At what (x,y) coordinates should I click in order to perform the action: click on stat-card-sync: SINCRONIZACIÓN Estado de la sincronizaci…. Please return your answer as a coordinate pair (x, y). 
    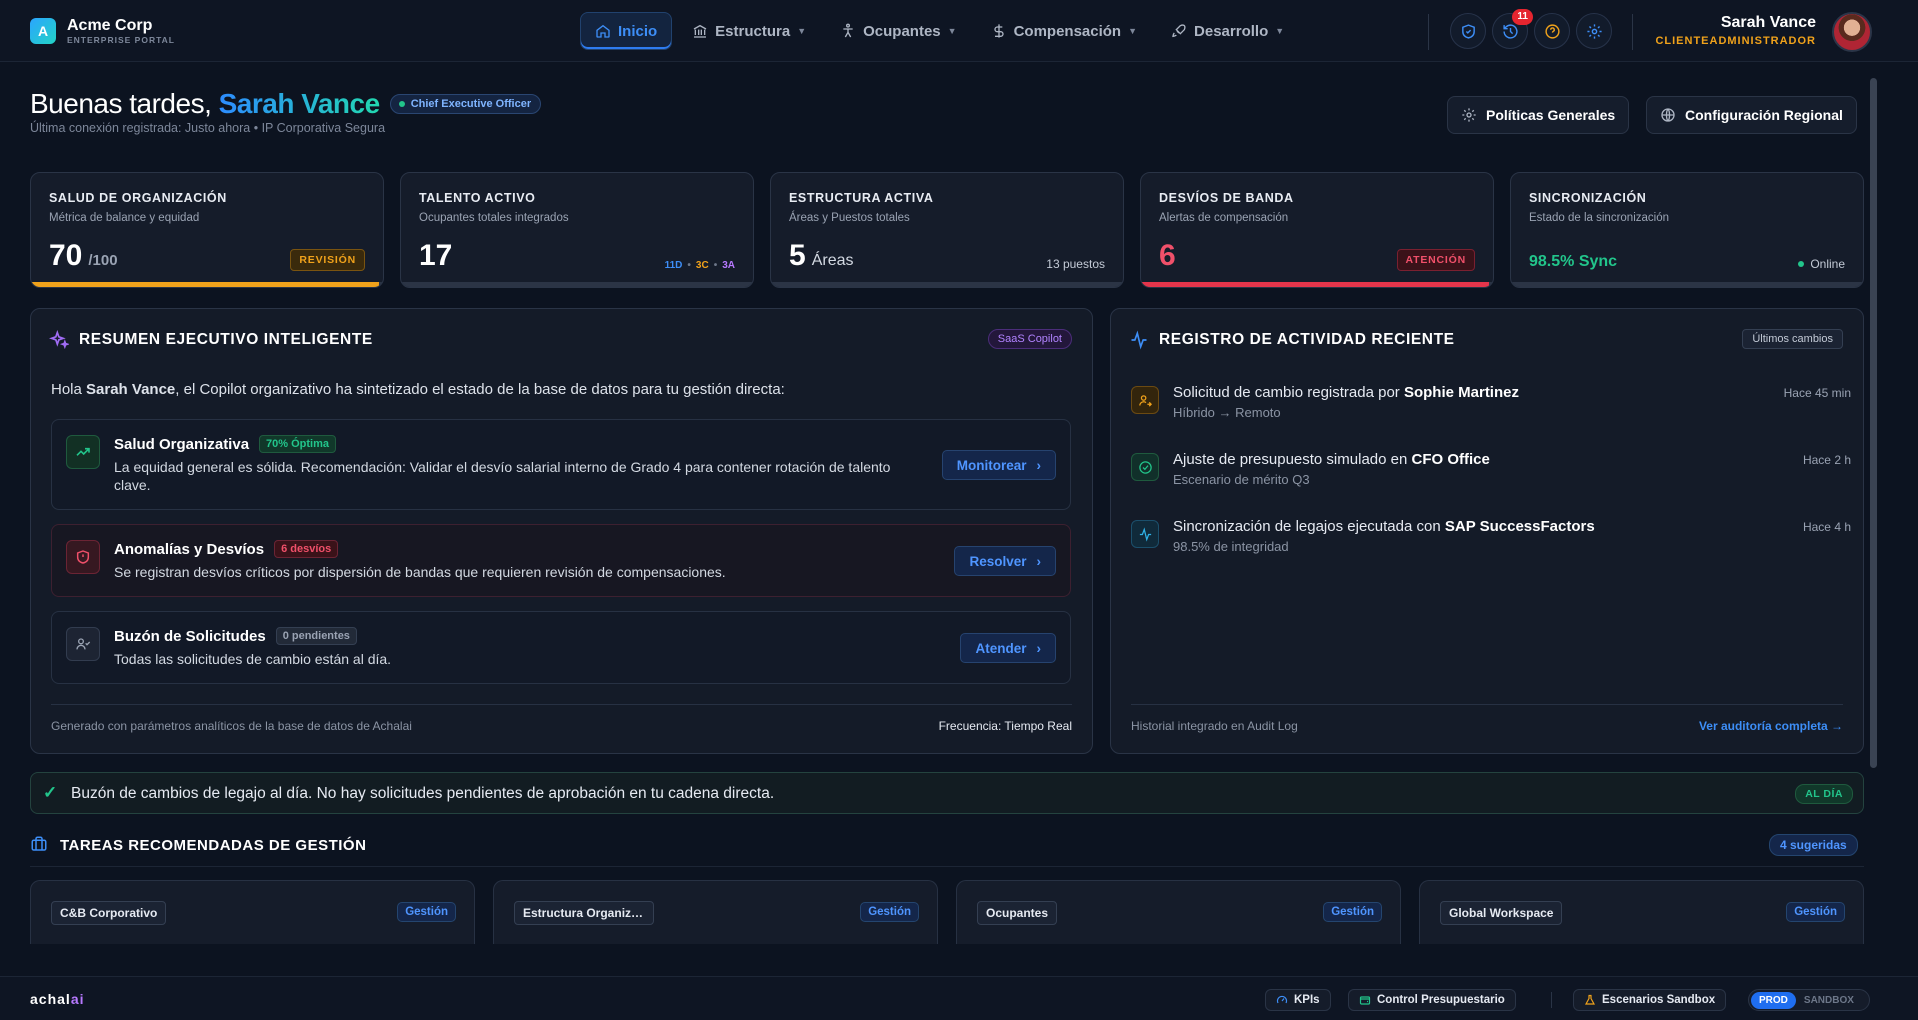
    Looking at the image, I should click on (1687, 230).